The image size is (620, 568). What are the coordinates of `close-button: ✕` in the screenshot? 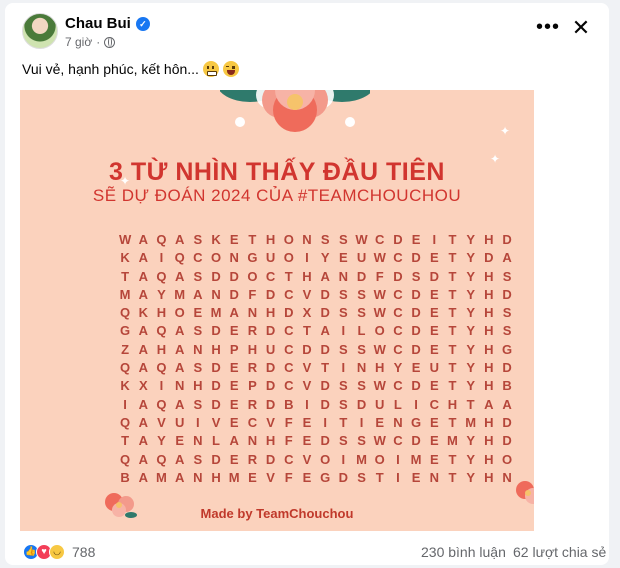 It's located at (581, 29).